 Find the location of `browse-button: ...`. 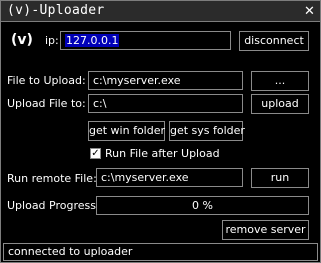

browse-button: ... is located at coordinates (280, 81).